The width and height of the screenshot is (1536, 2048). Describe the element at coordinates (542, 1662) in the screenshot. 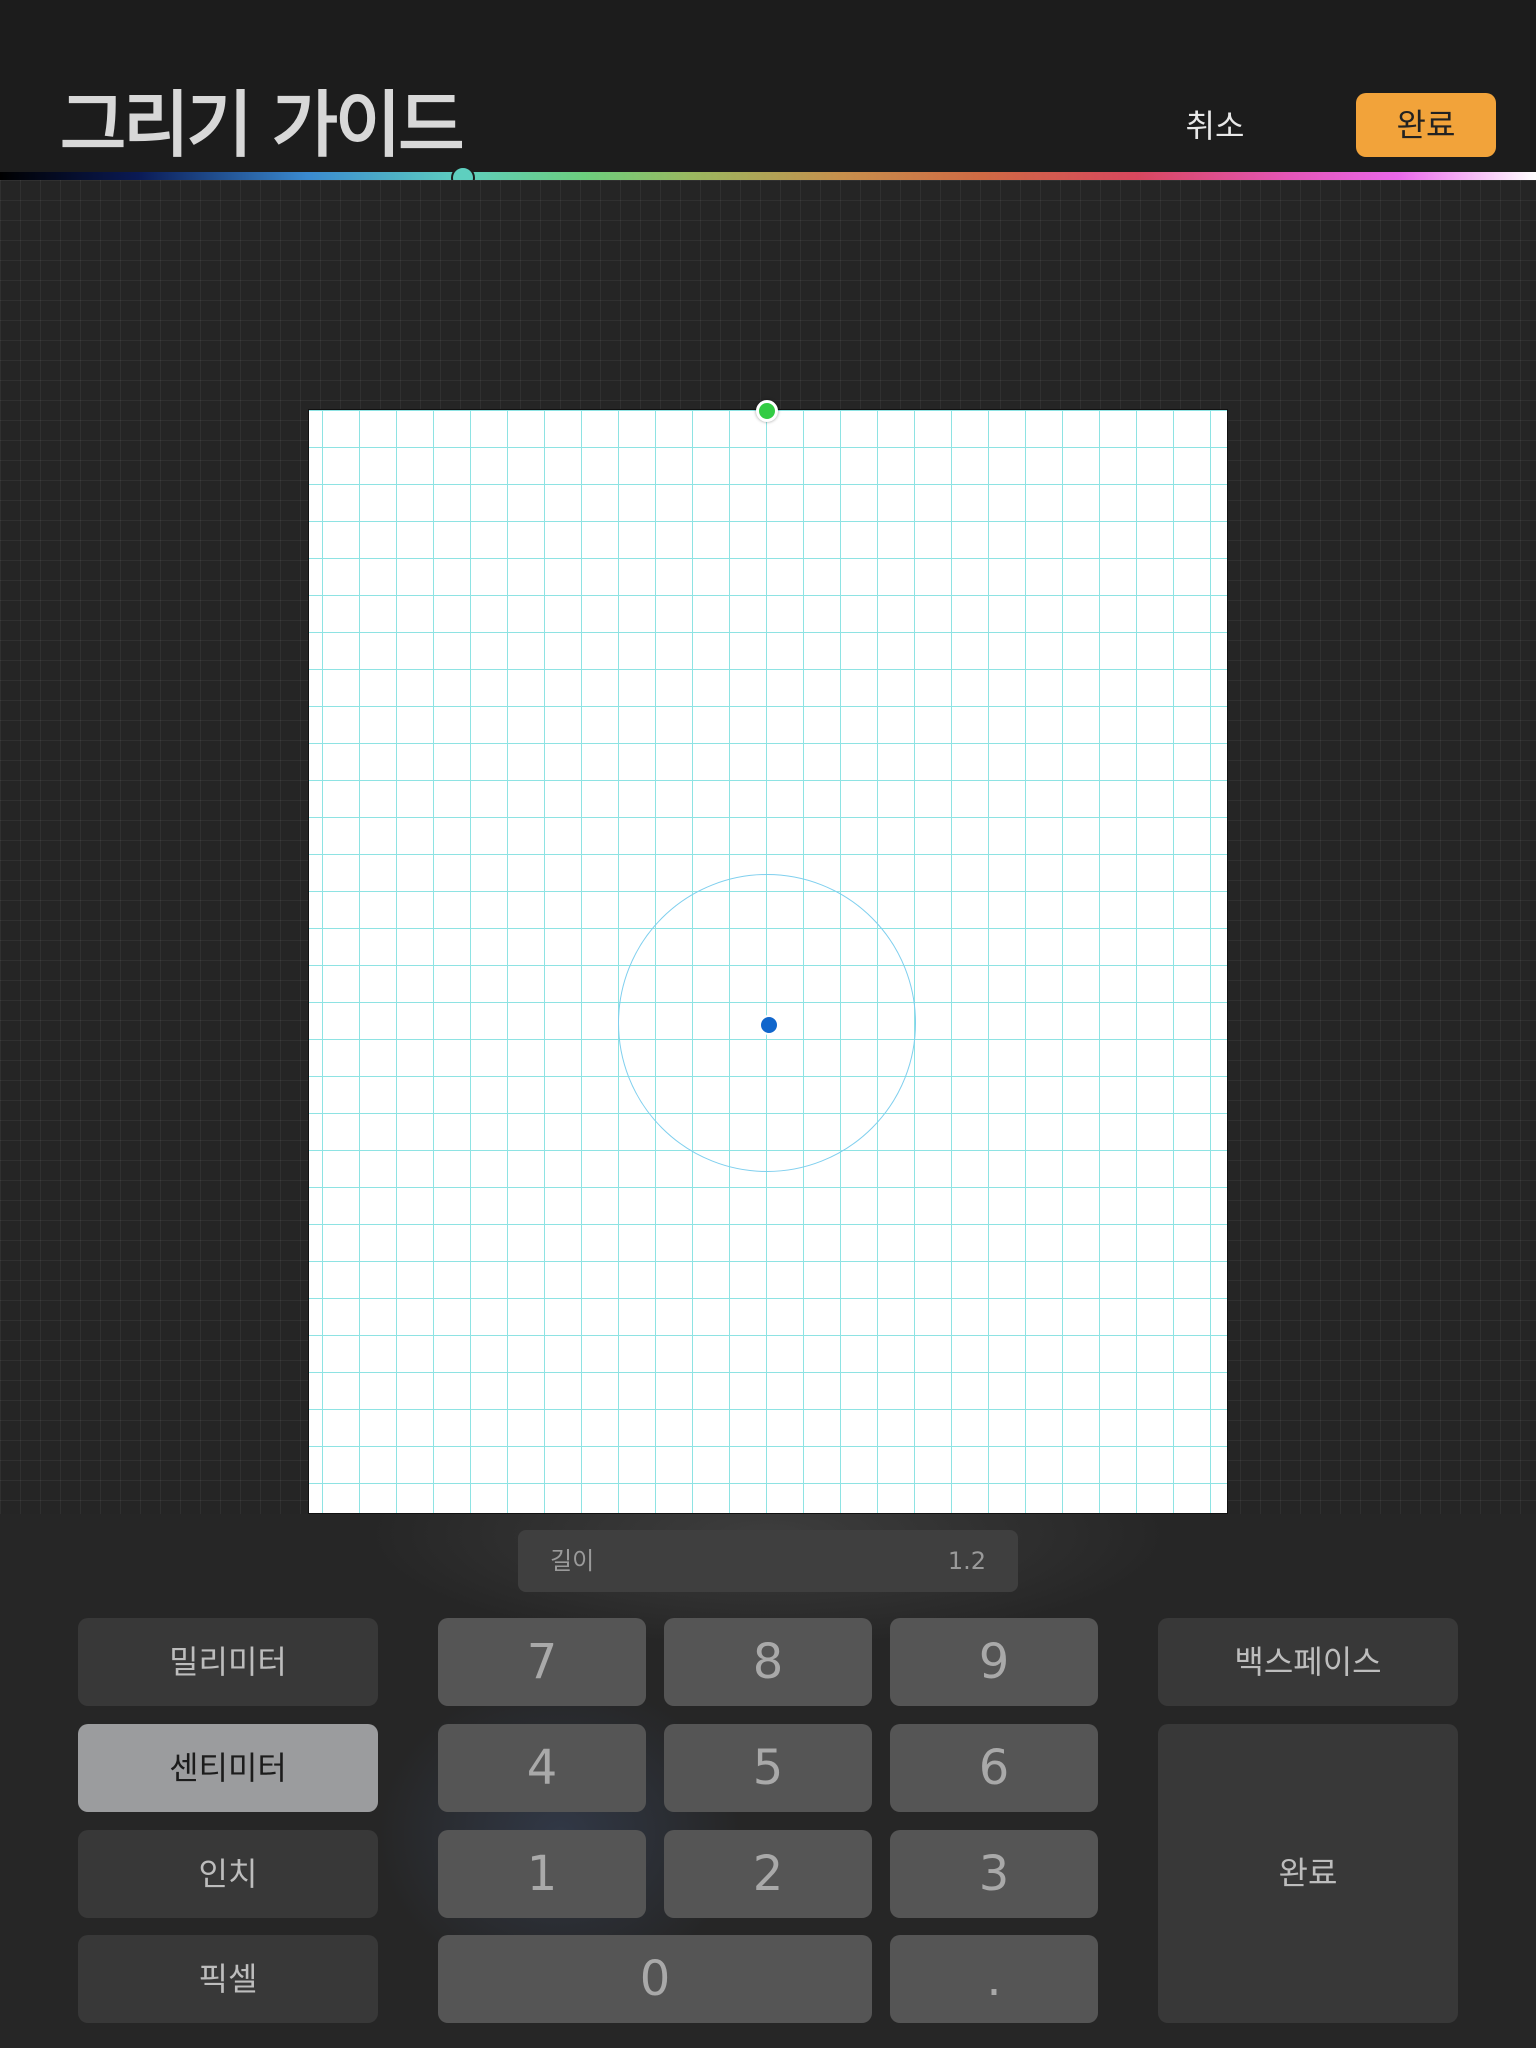

I see `key-7: 7` at that location.